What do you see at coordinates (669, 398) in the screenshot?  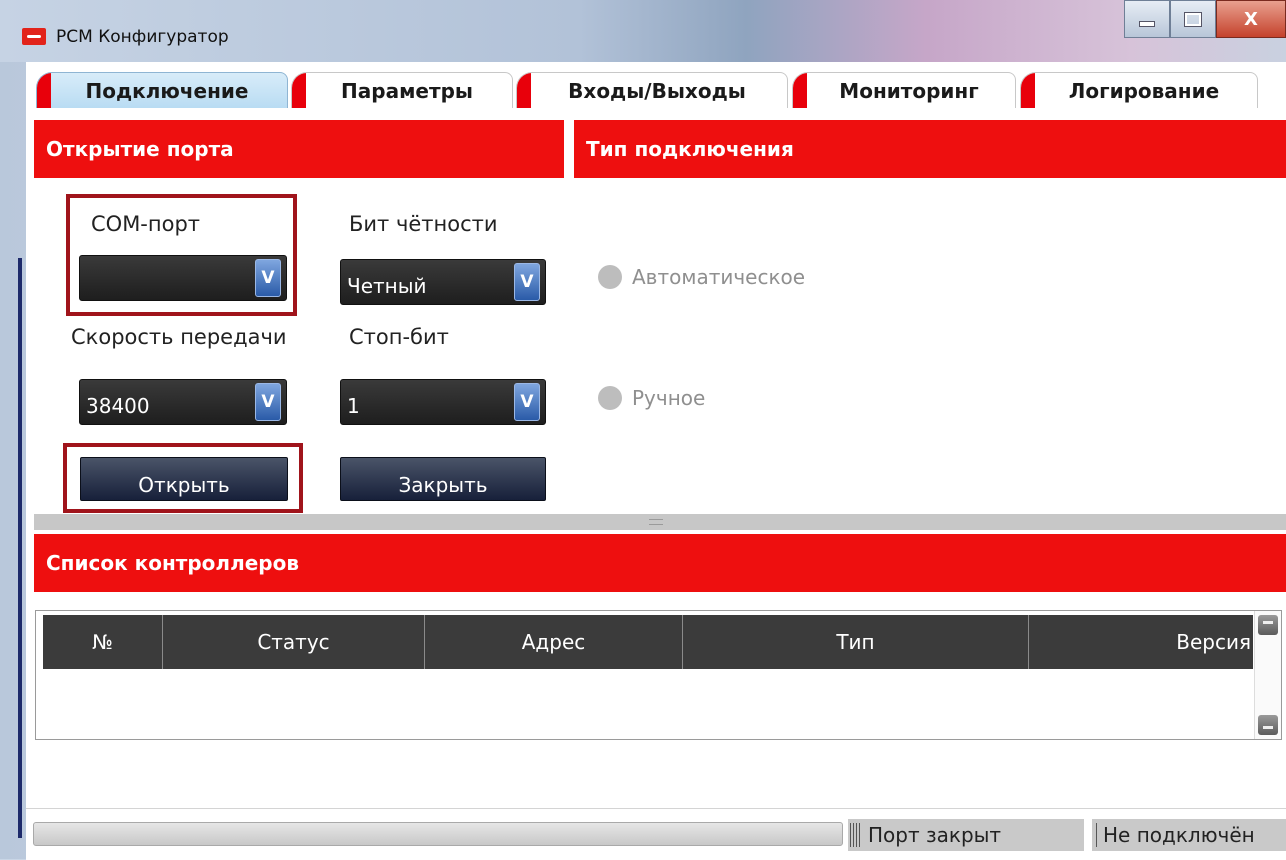 I see `manual-connection-label: Ручное` at bounding box center [669, 398].